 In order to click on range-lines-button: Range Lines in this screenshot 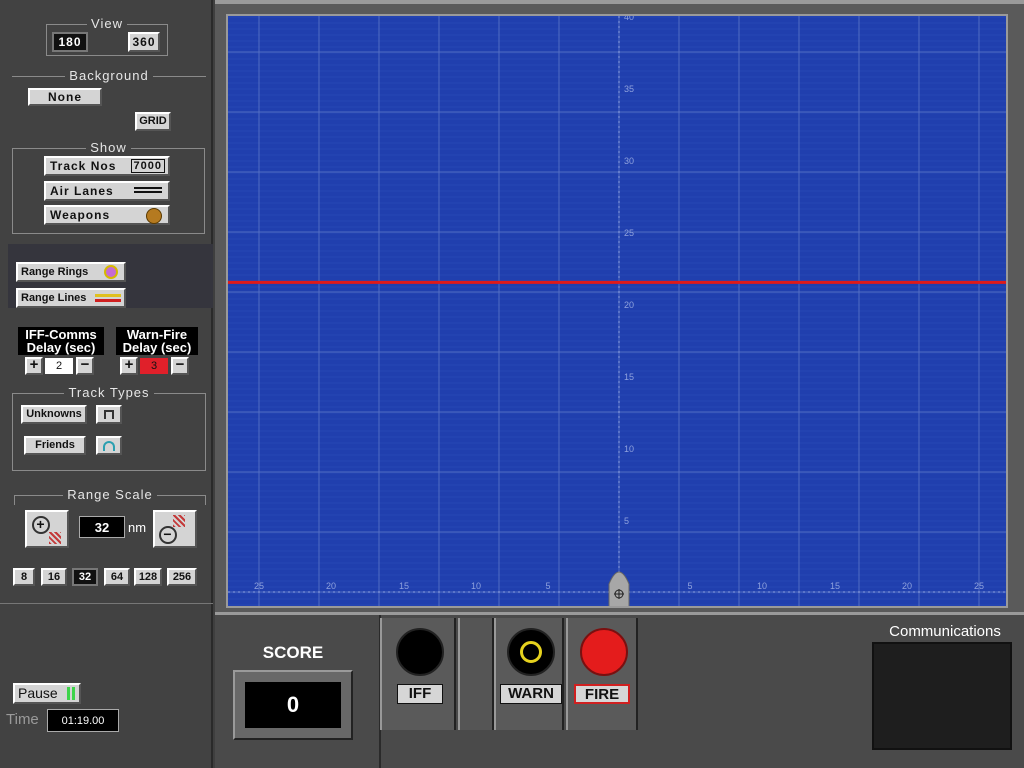, I will do `click(71, 298)`.